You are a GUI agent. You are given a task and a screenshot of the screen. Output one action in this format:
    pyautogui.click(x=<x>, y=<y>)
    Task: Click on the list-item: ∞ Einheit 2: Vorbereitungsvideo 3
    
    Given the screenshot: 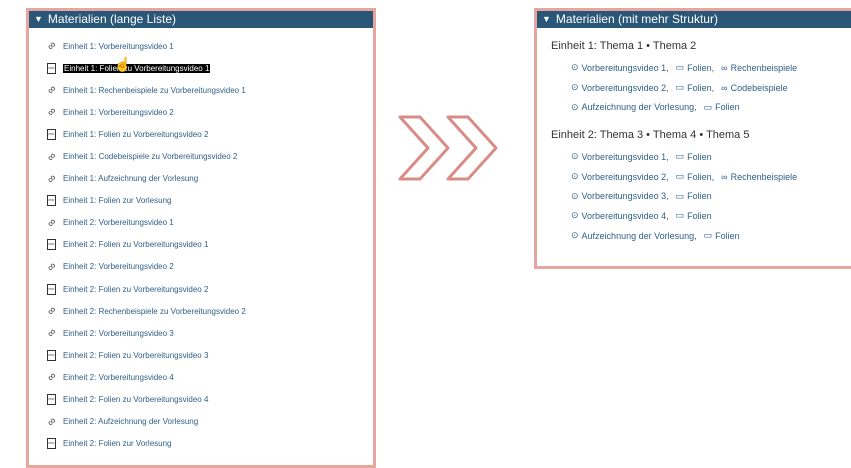 What is the action you would take?
    pyautogui.click(x=208, y=333)
    